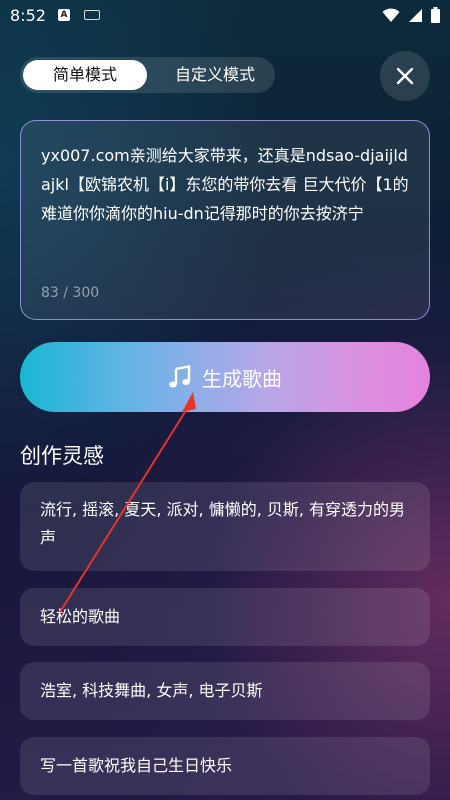 The width and height of the screenshot is (450, 800). I want to click on inspiration-item: 轻松的歌曲, so click(225, 617).